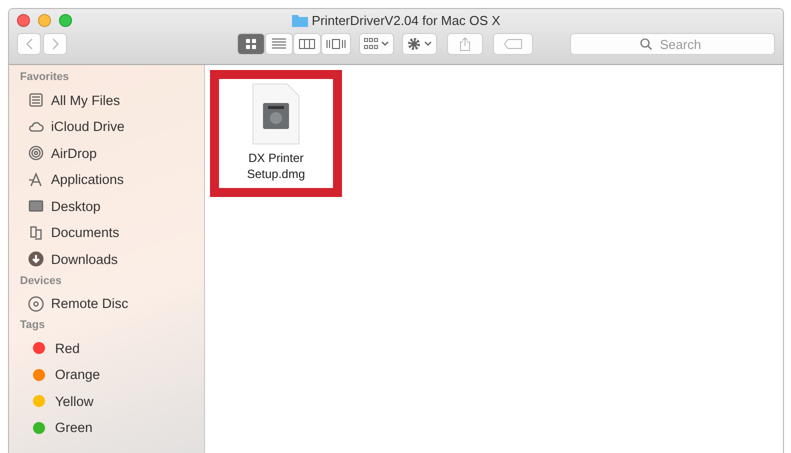 The height and width of the screenshot is (453, 791). I want to click on sidebar-item-label: Documents, so click(85, 232).